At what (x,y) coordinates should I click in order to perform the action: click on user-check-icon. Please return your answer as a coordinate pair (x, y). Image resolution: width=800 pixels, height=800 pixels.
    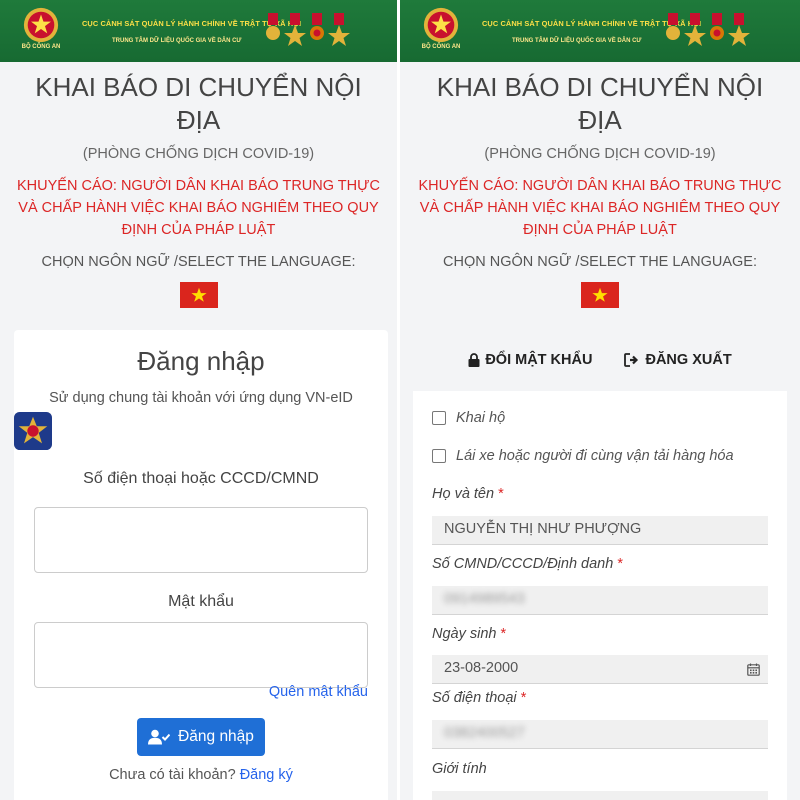
    Looking at the image, I should click on (159, 737).